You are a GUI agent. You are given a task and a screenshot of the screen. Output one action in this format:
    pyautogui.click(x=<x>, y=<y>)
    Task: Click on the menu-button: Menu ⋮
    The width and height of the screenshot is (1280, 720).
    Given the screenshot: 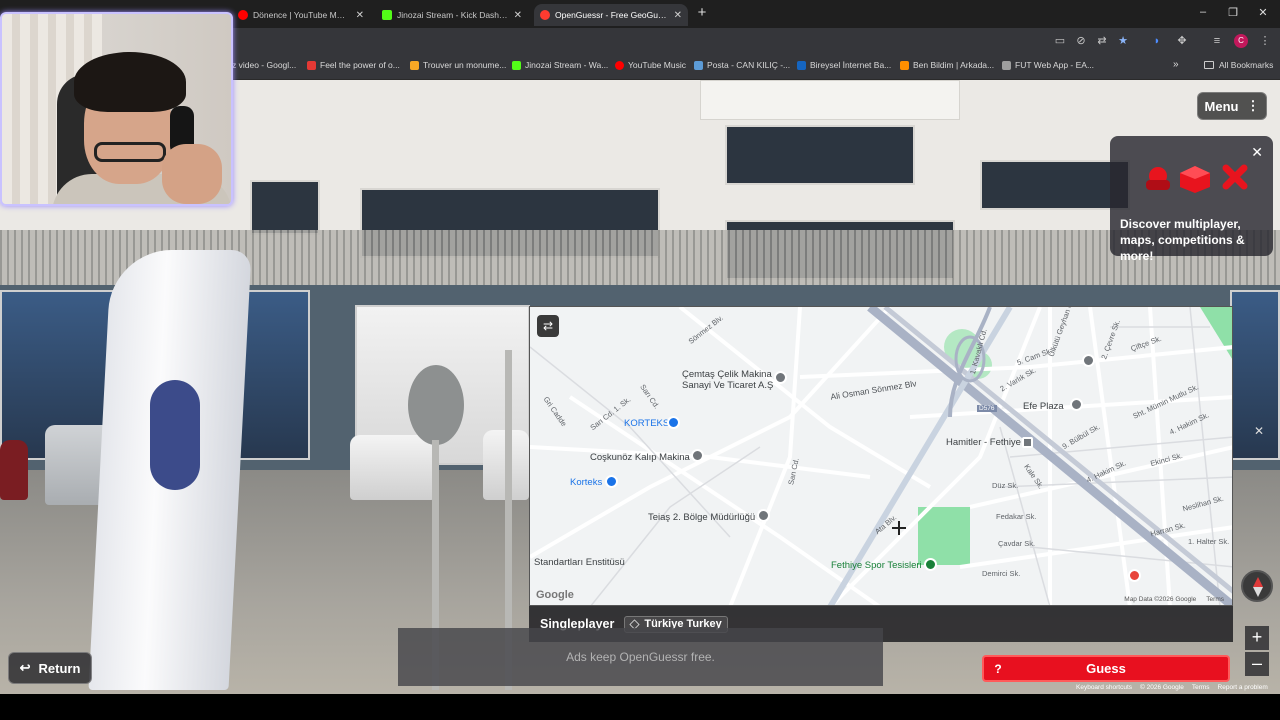 What is the action you would take?
    pyautogui.click(x=1232, y=106)
    